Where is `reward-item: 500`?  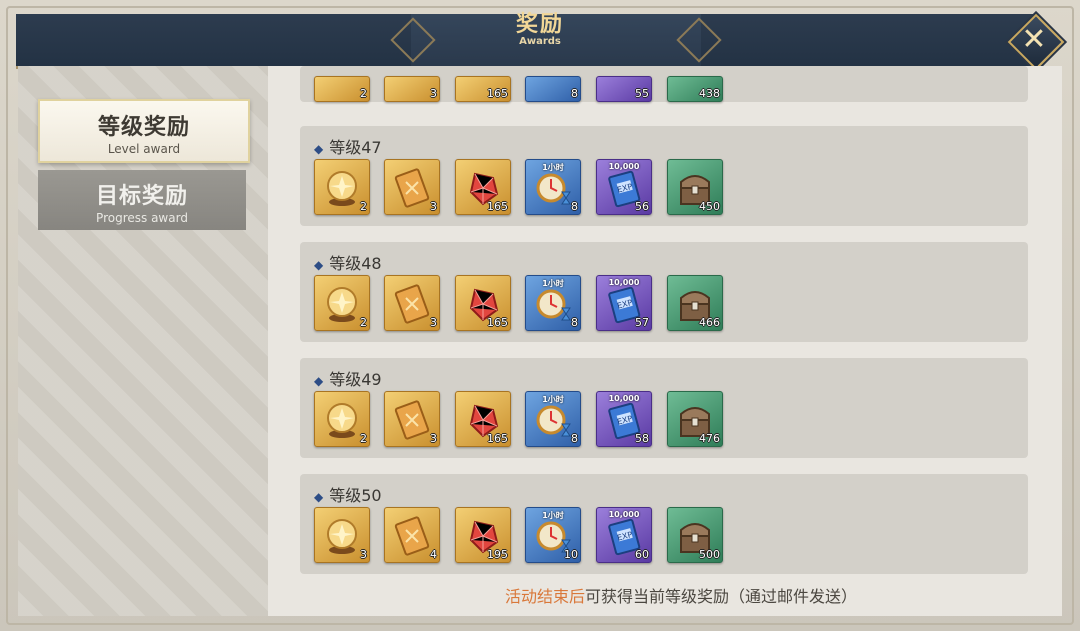
reward-item: 500 is located at coordinates (695, 535).